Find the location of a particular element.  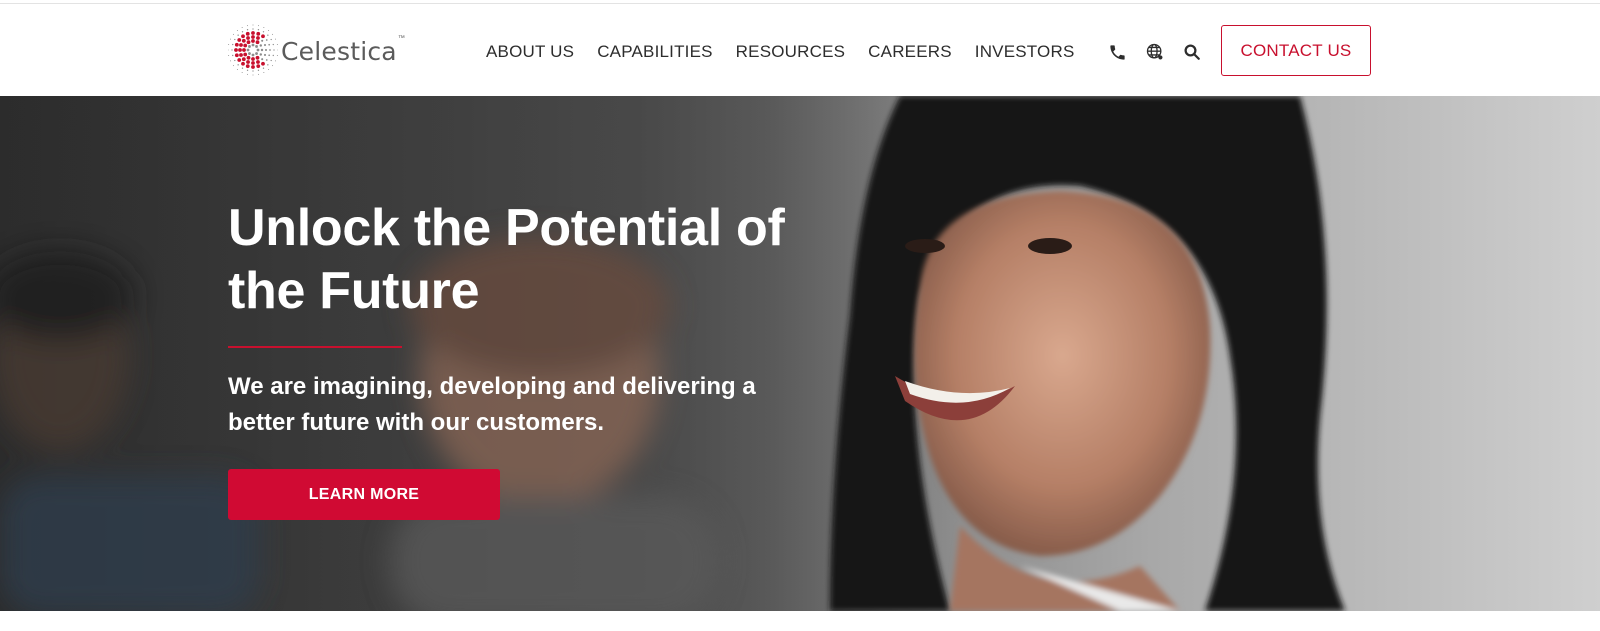

globe-icon is located at coordinates (1155, 52).